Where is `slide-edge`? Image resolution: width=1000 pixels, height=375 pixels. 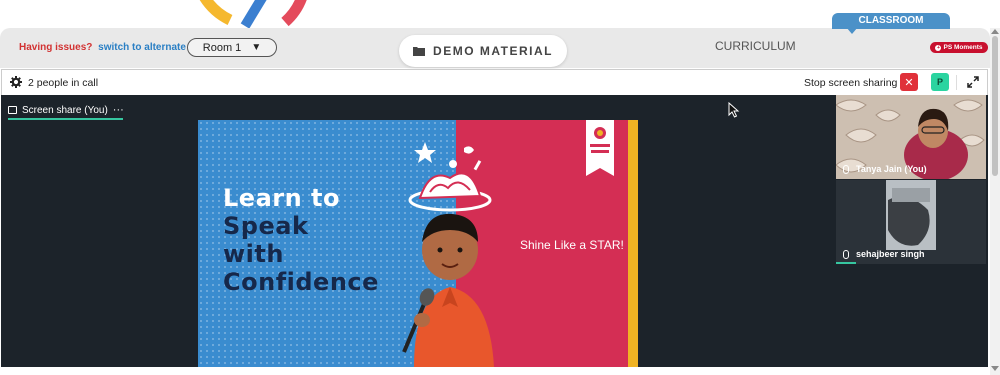
slide-edge is located at coordinates (639, 243).